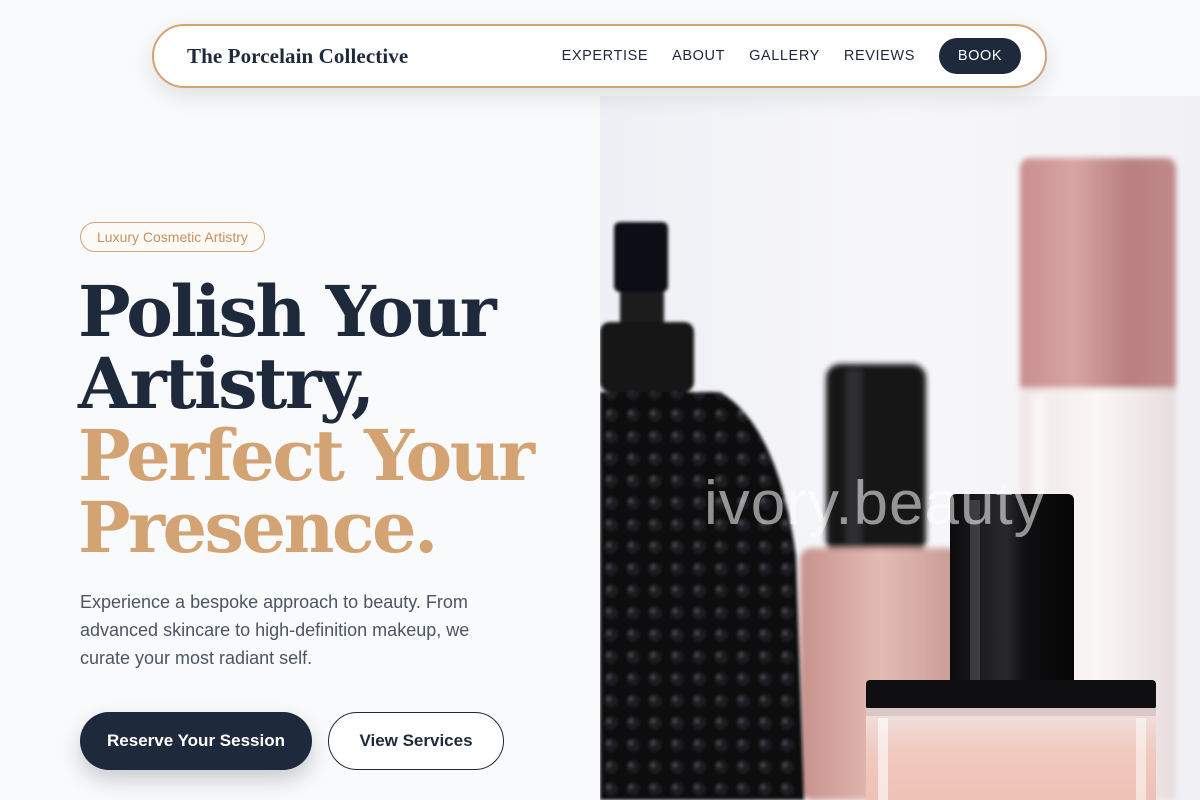  Describe the element at coordinates (980, 56) in the screenshot. I see `book-button: BOOK` at that location.